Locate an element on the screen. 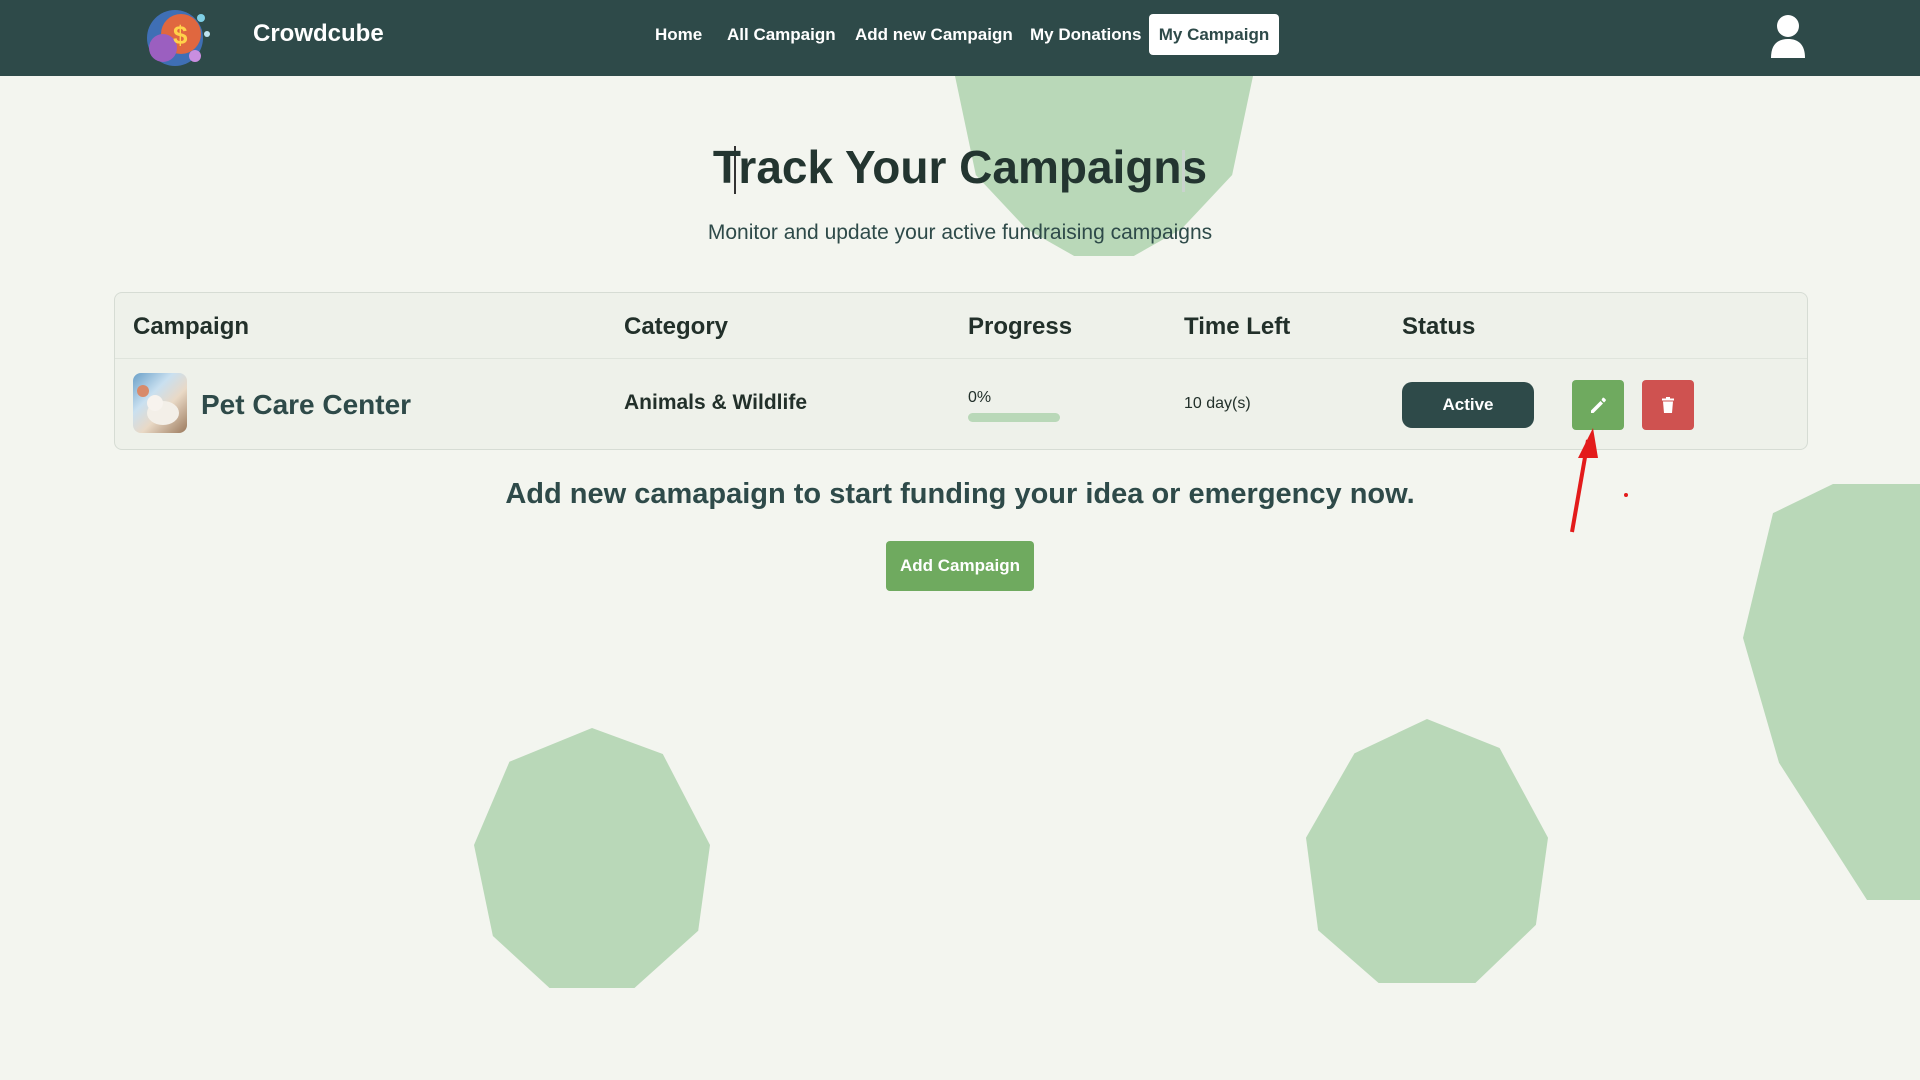  annotation-arrow-icon is located at coordinates (1584, 480).